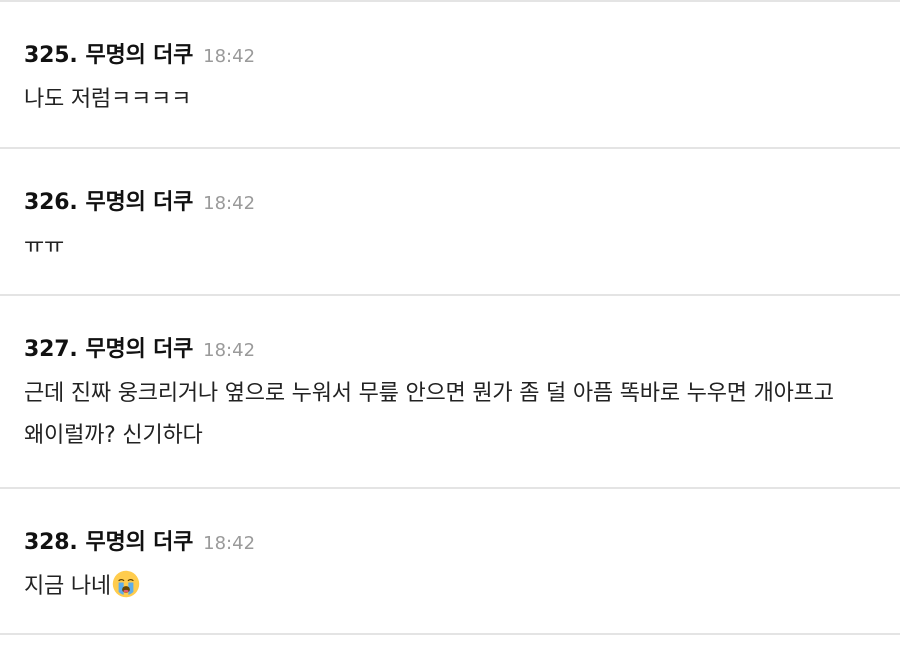 The height and width of the screenshot is (647, 900). Describe the element at coordinates (51, 55) in the screenshot. I see `comment-number: 325.` at that location.